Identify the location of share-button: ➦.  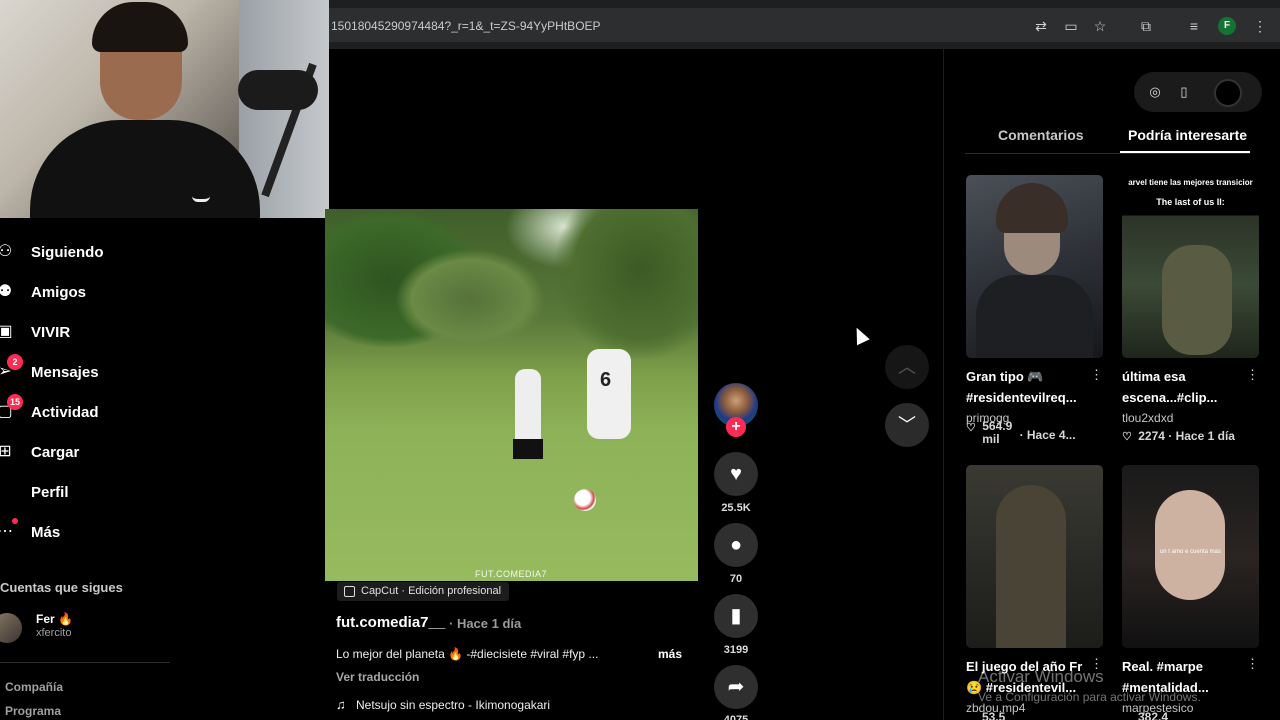
(736, 687).